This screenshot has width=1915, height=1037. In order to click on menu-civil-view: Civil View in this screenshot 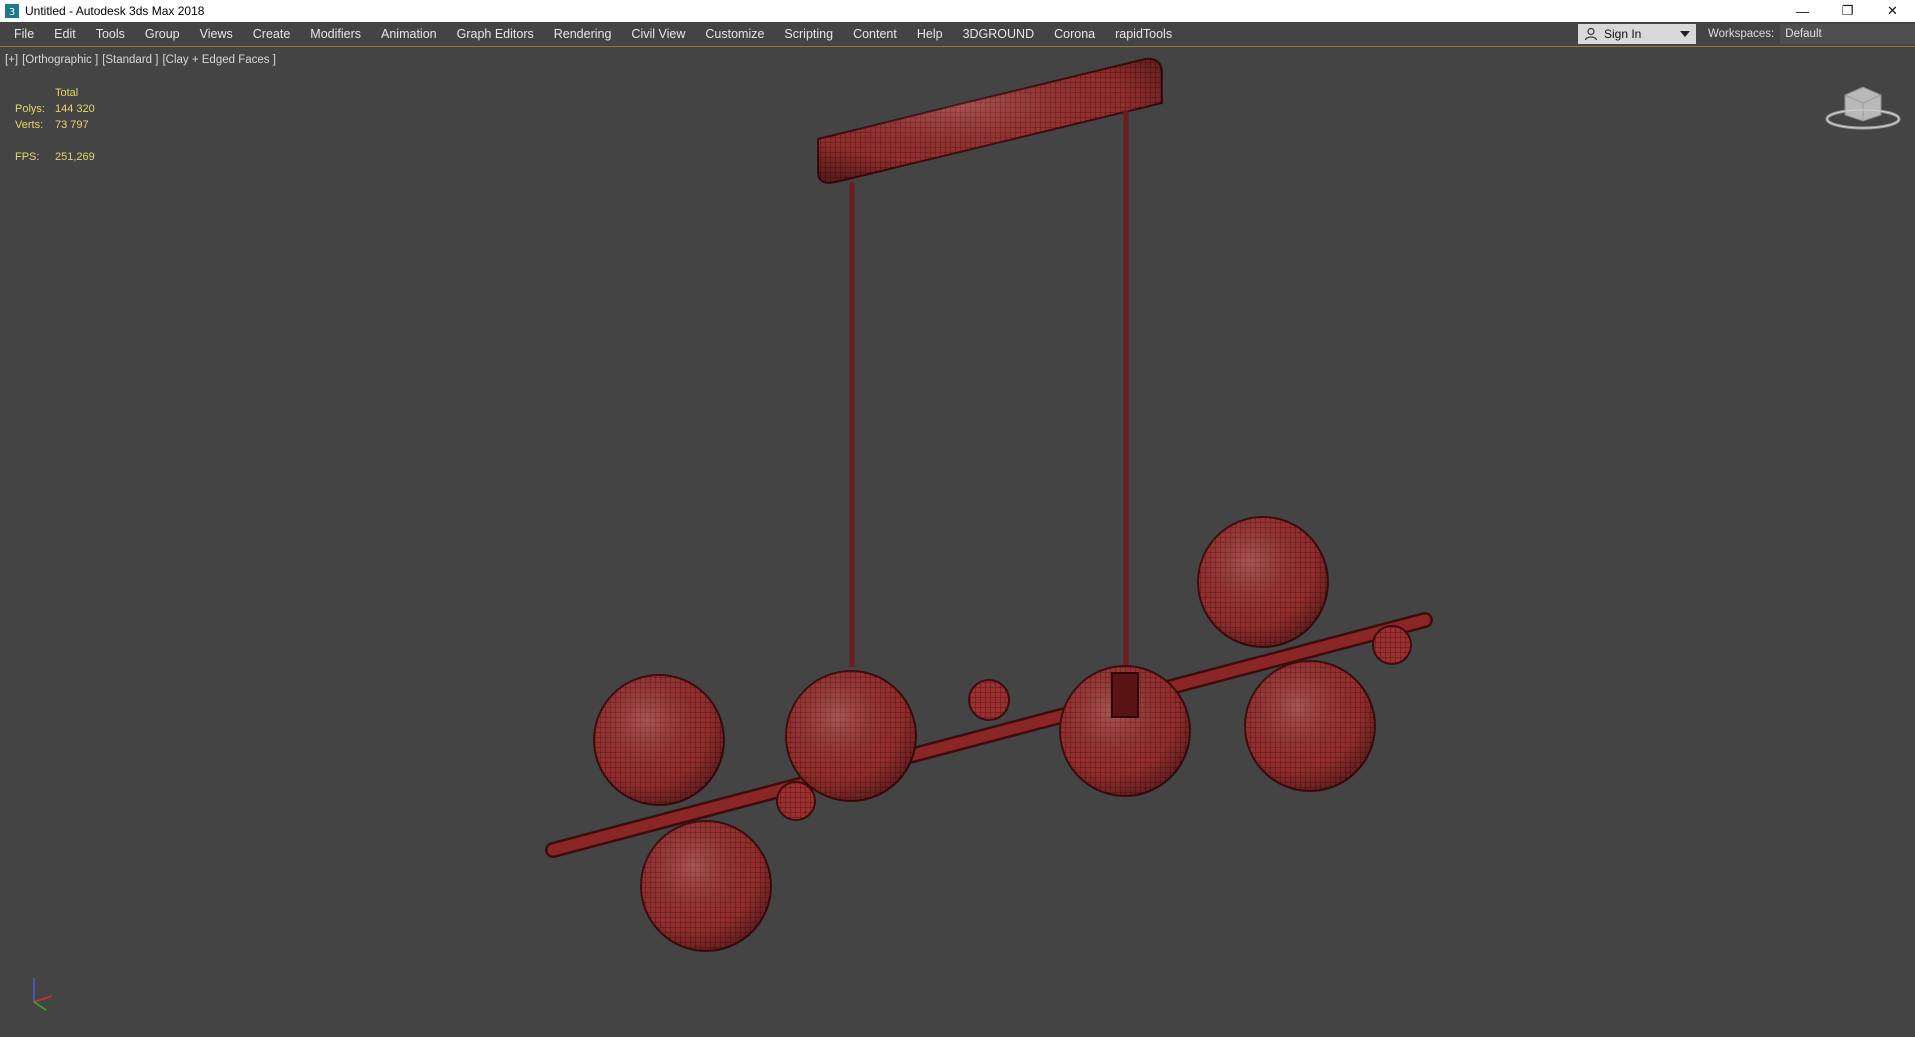, I will do `click(660, 34)`.